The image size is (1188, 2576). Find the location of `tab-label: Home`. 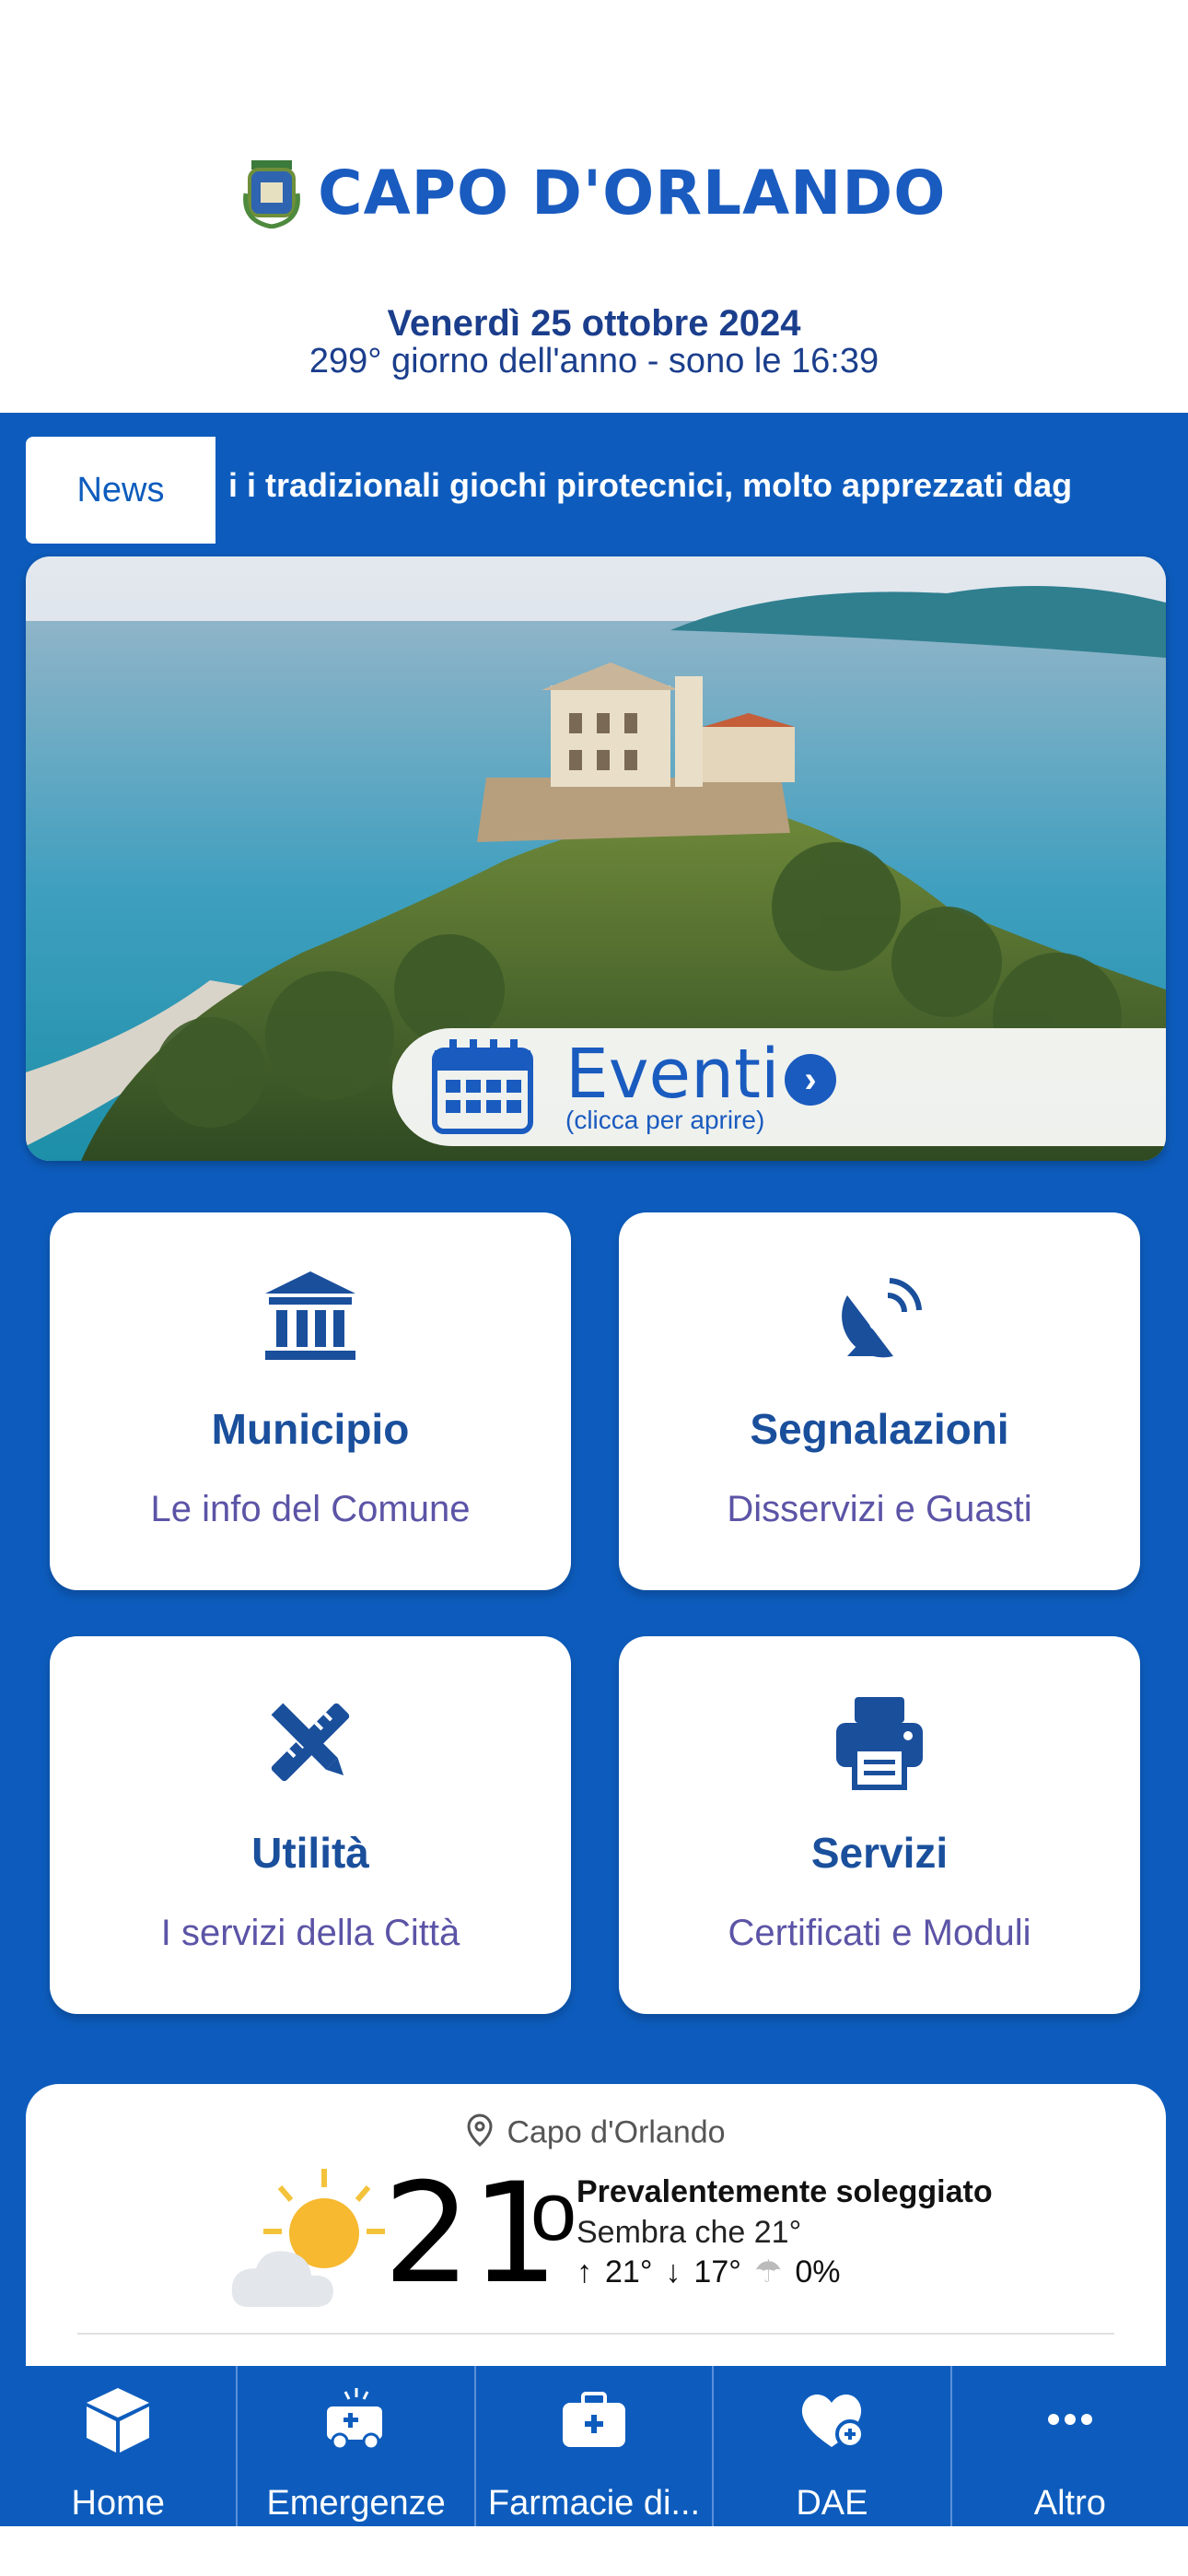

tab-label: Home is located at coordinates (118, 2503).